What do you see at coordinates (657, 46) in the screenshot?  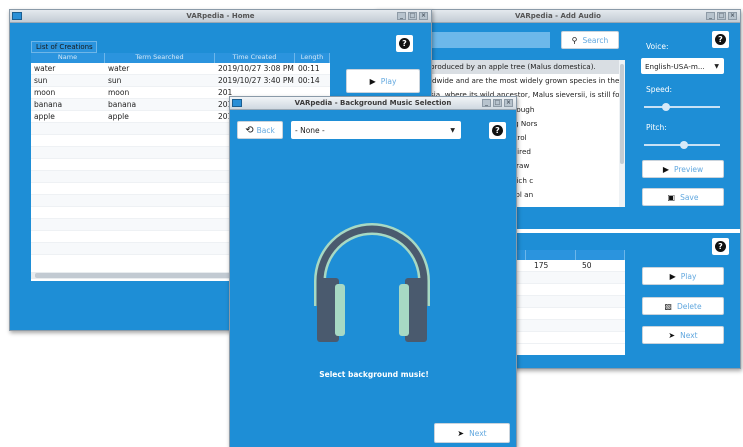 I see `voice-label: Voice:` at bounding box center [657, 46].